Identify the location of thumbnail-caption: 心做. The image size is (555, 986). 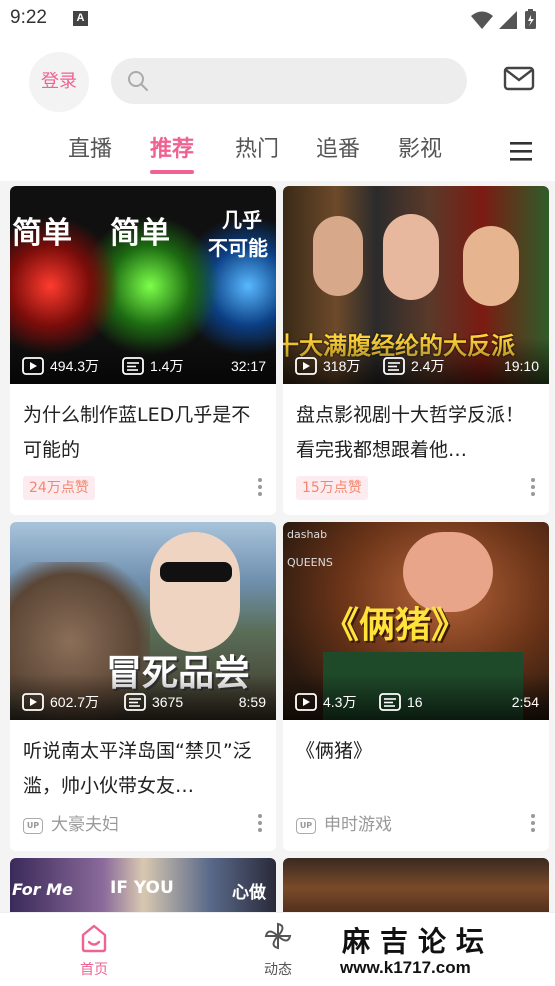
(249, 893).